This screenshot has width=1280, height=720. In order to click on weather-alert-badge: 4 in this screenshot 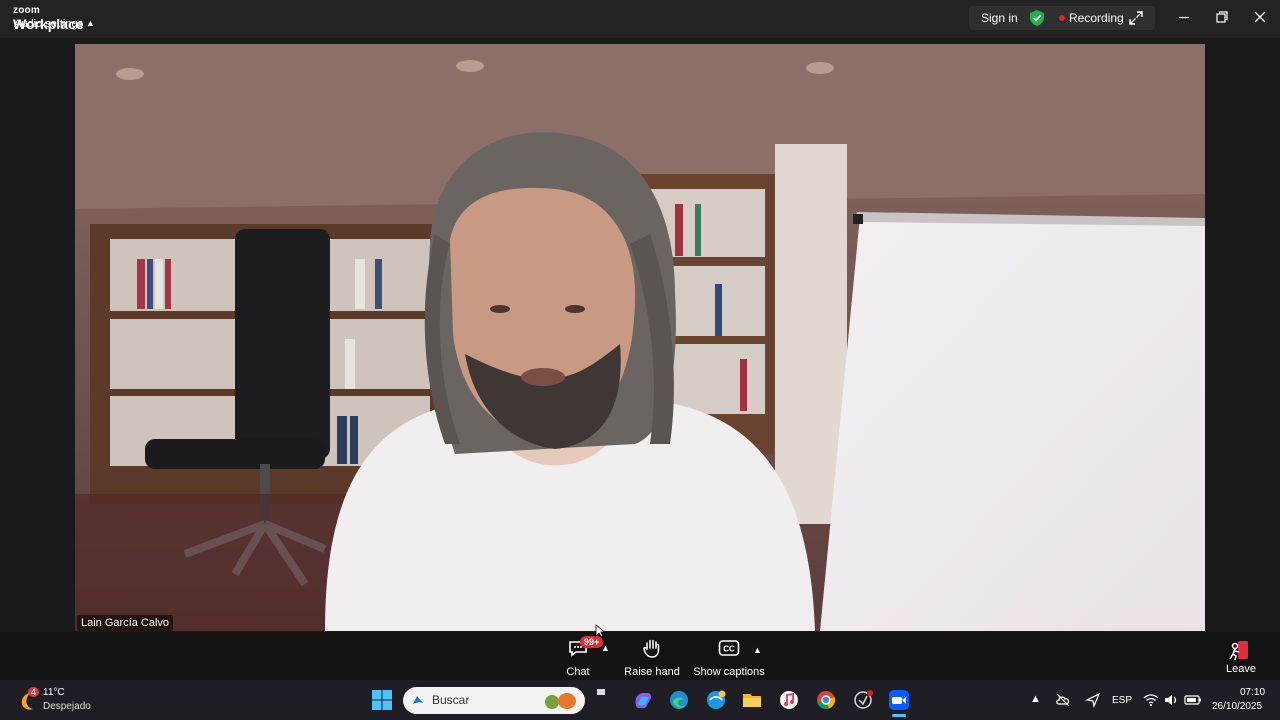, I will do `click(34, 692)`.